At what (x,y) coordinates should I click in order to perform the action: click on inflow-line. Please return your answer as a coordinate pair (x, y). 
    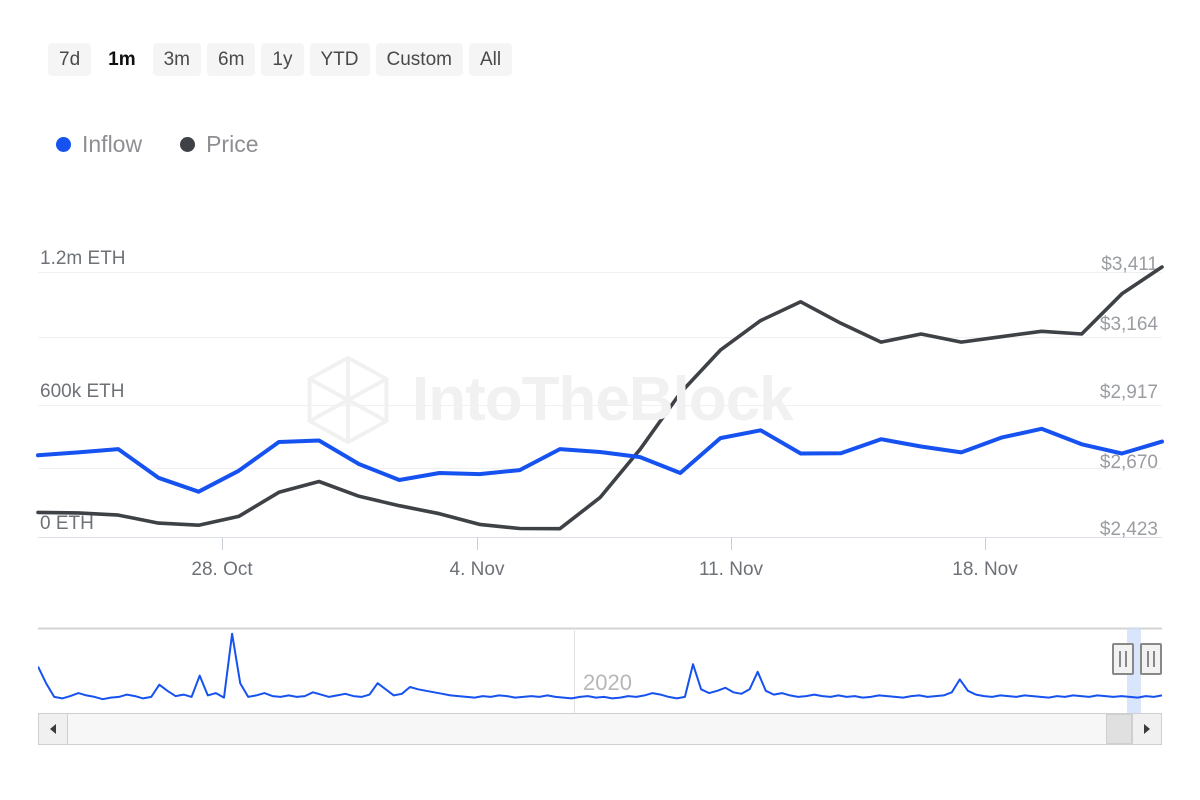
    Looking at the image, I should click on (600, 460).